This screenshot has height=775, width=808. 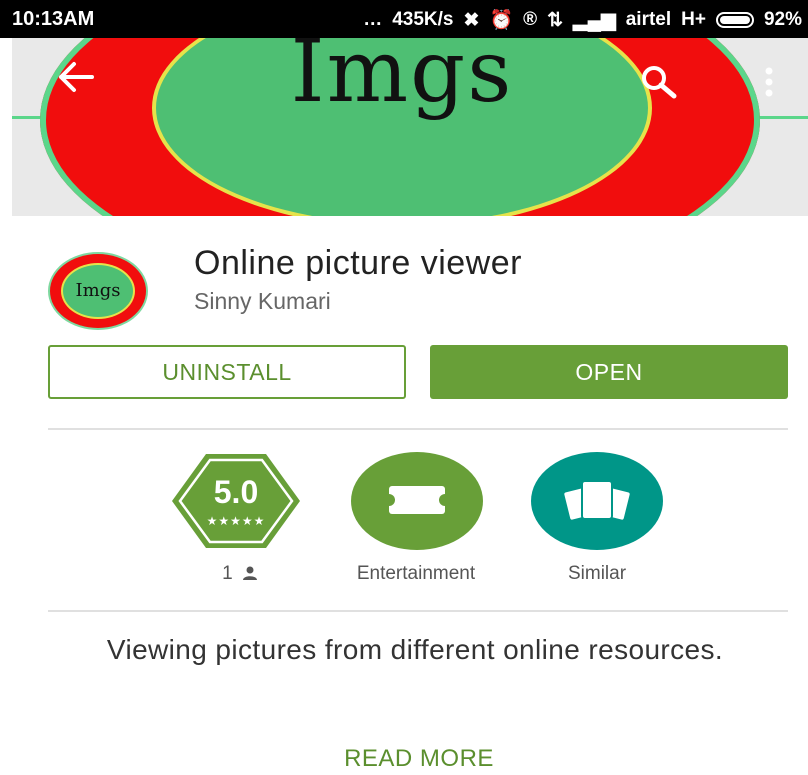 What do you see at coordinates (227, 573) in the screenshot?
I see `rating-count-value: 1` at bounding box center [227, 573].